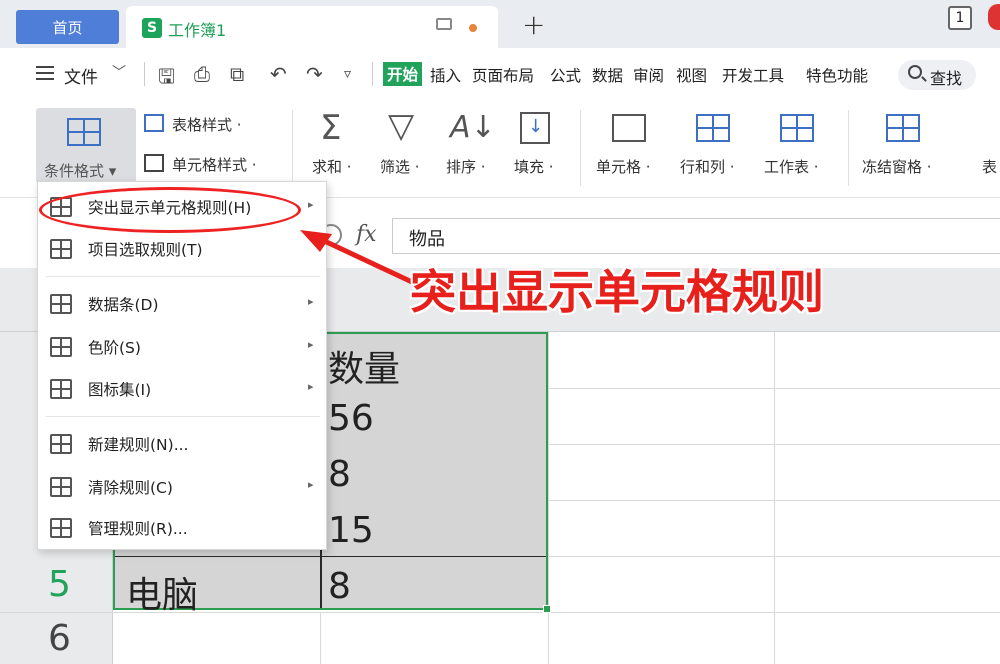 Image resolution: width=1000 pixels, height=664 pixels. What do you see at coordinates (533, 24) in the screenshot?
I see `new-tab-button: +` at bounding box center [533, 24].